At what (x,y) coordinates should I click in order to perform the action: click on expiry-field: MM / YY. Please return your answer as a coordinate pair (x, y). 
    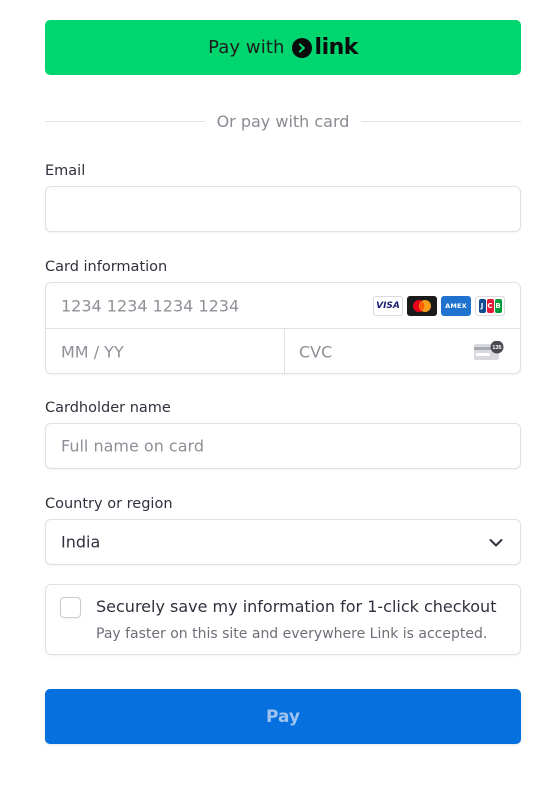
    Looking at the image, I should click on (165, 351).